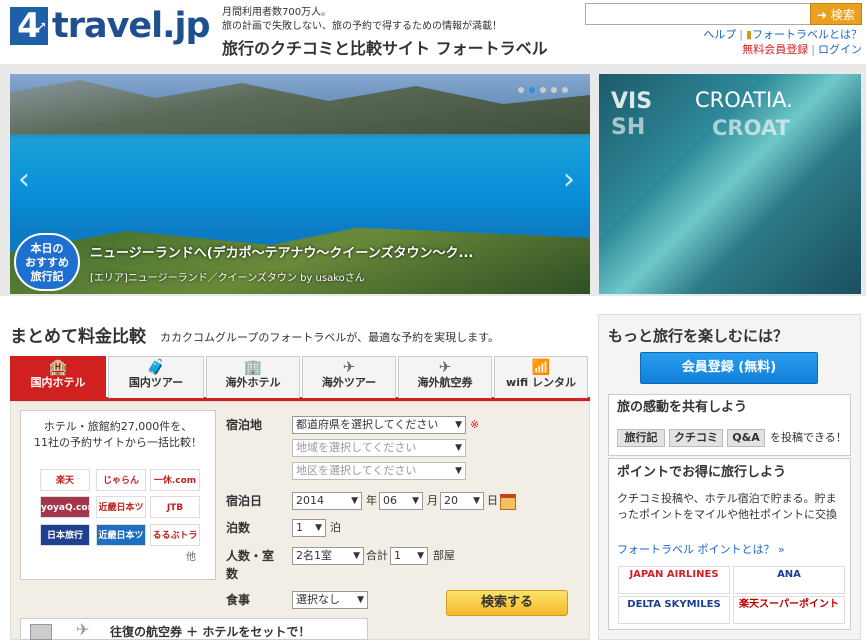  What do you see at coordinates (719, 34) in the screenshot?
I see `help-link: ヘルプ` at bounding box center [719, 34].